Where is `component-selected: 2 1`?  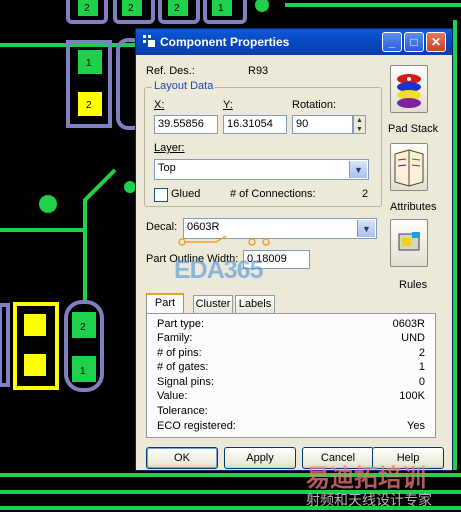 component-selected: 2 1 is located at coordinates (52, 346).